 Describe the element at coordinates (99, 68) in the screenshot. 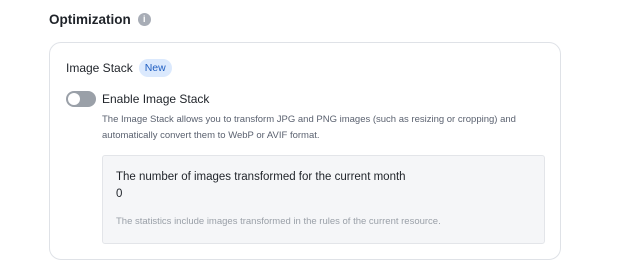

I see `card-title: Image Stack` at that location.